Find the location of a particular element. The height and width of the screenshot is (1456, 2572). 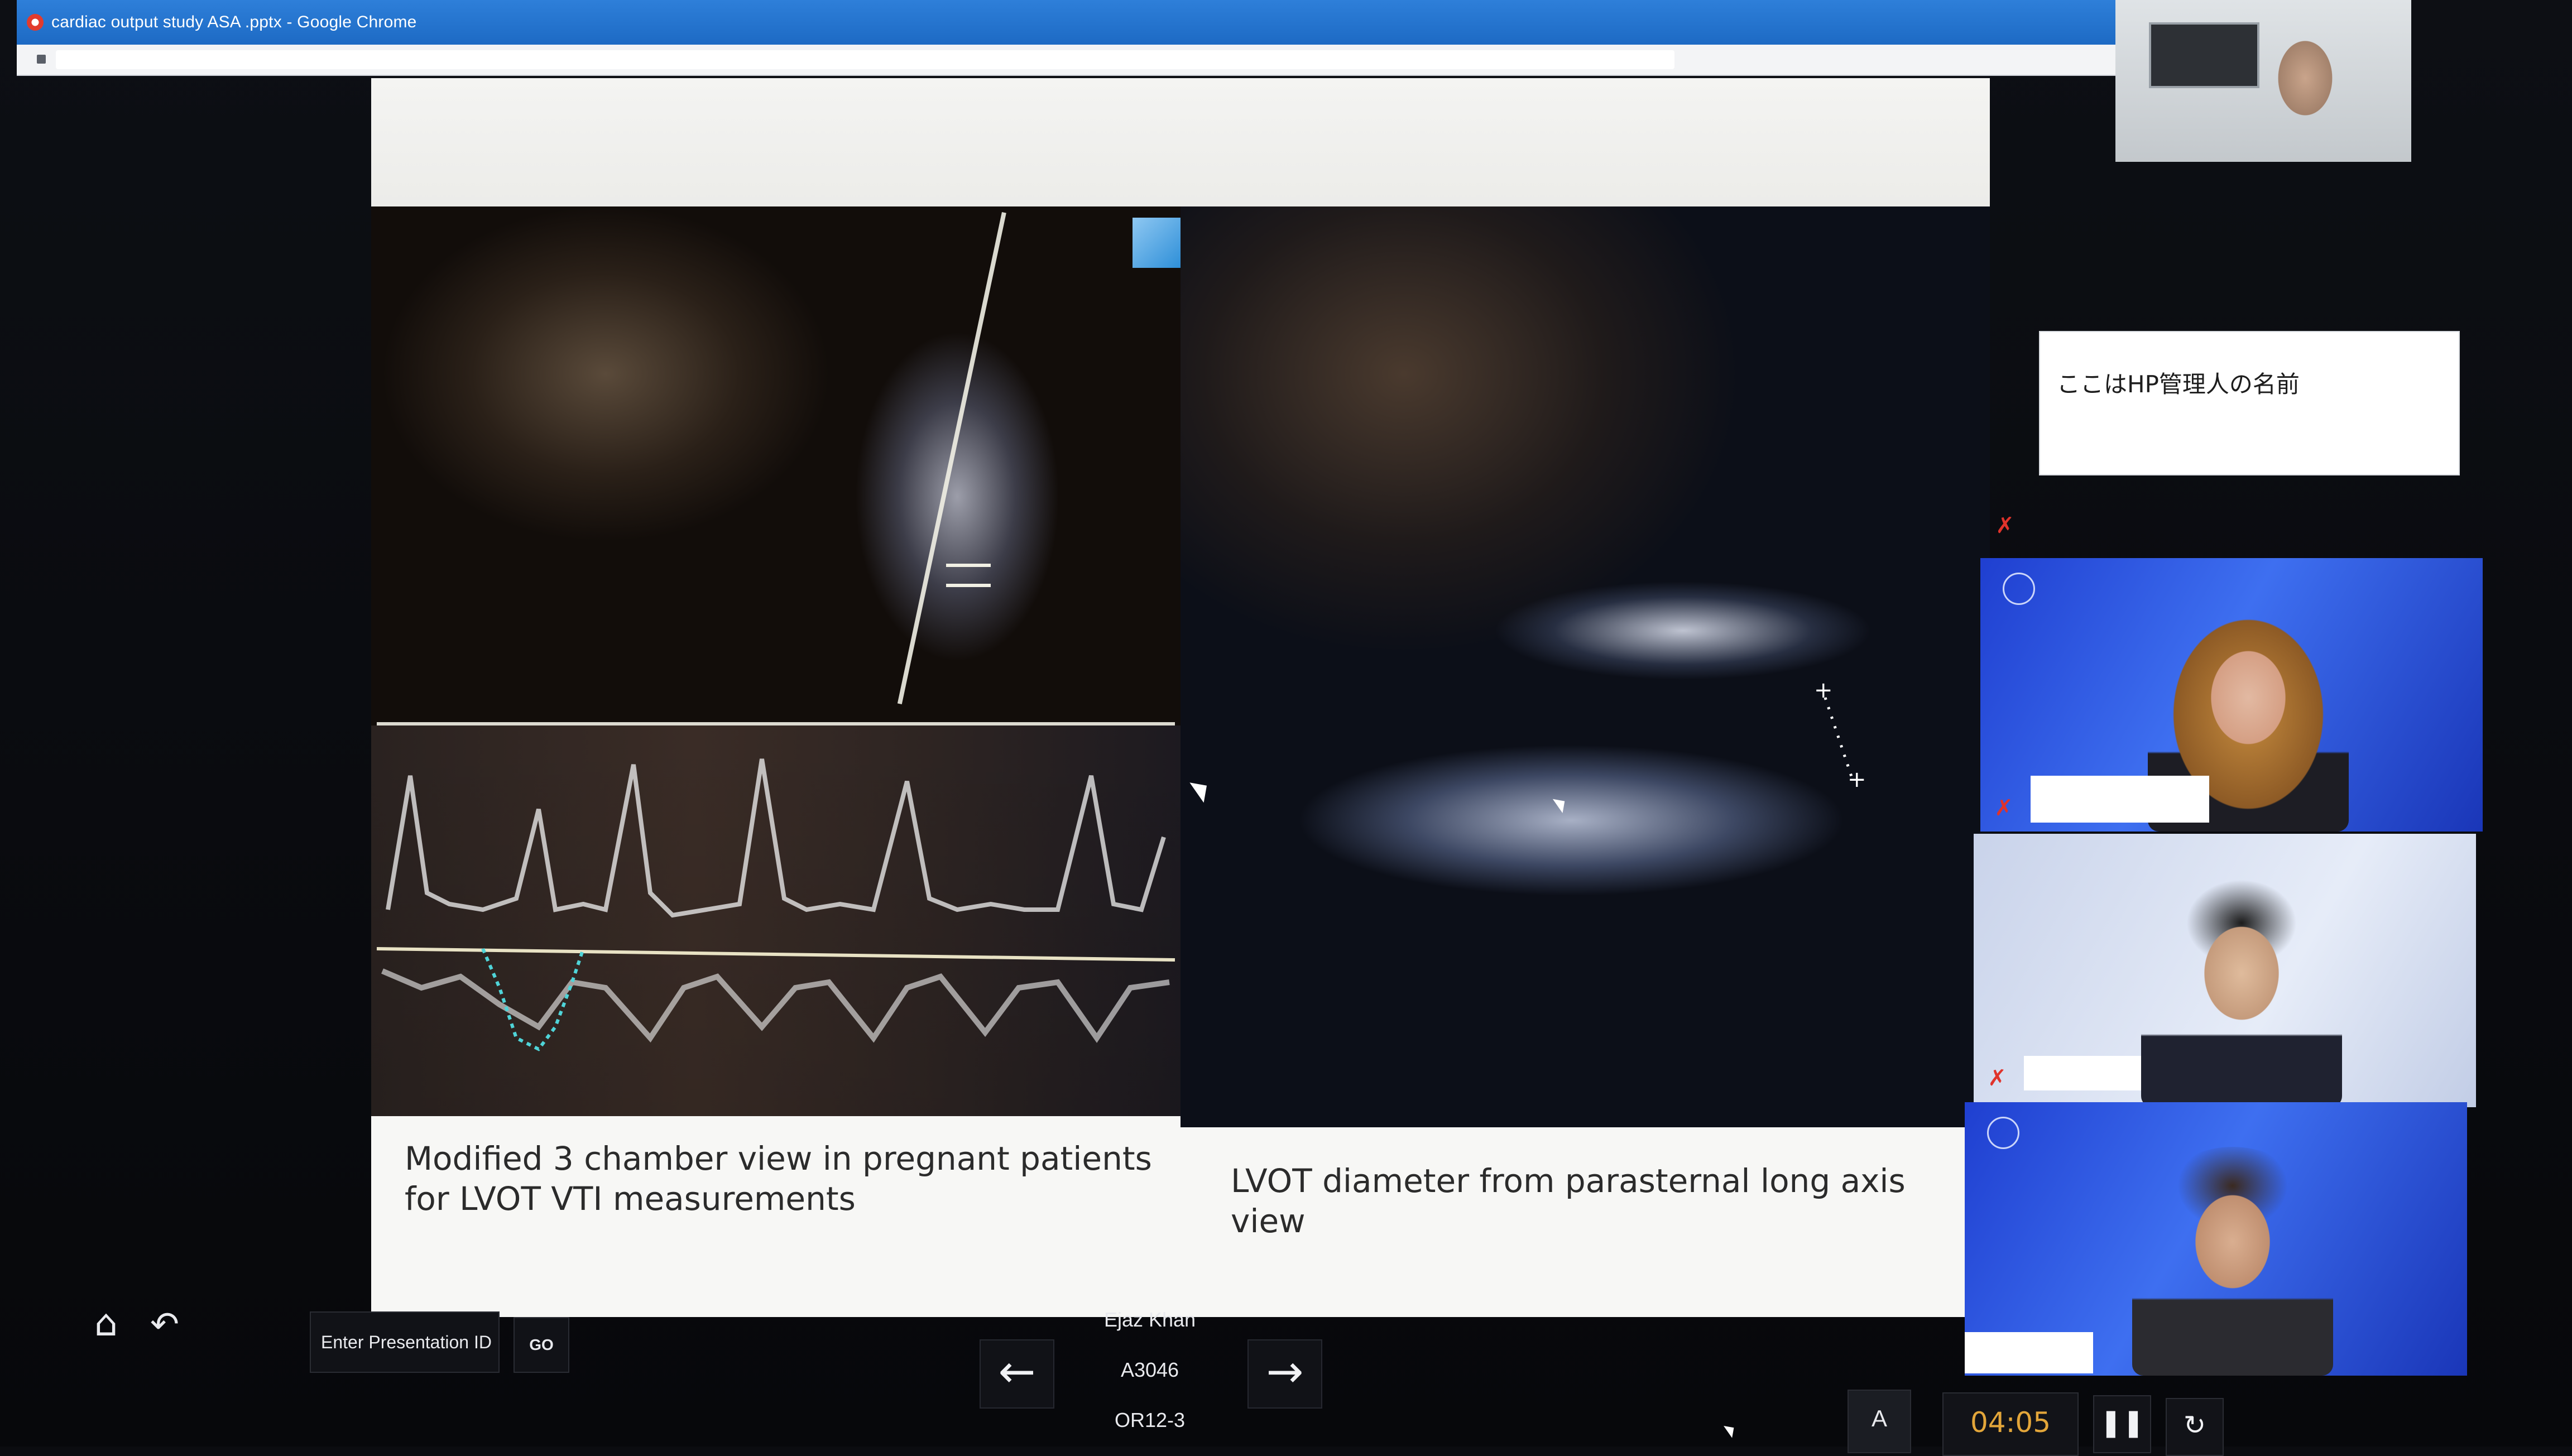

session-info: Ejaz Khan A3046 OR12-3 is located at coordinates (1149, 1370).